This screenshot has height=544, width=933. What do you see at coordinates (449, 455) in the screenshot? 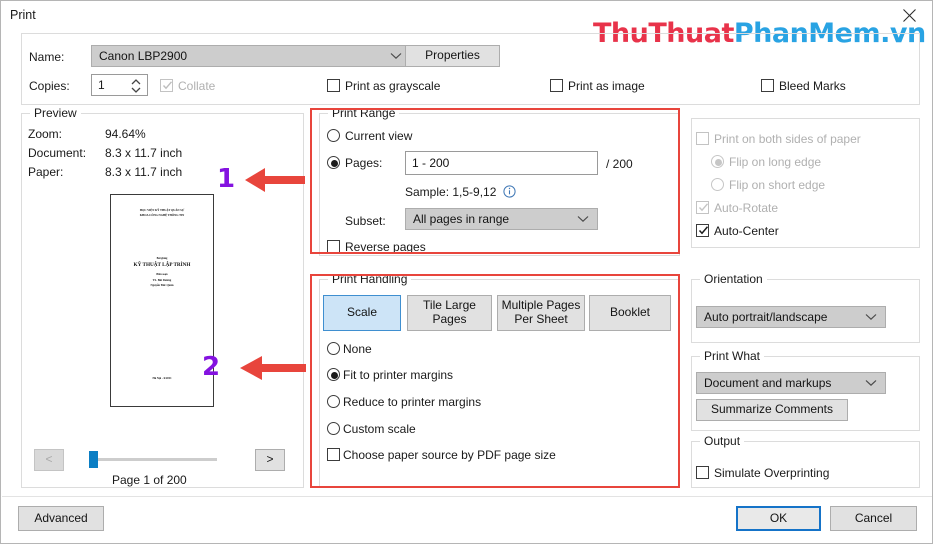
I see `paper-source-label: Choose paper source by PDF page size` at bounding box center [449, 455].